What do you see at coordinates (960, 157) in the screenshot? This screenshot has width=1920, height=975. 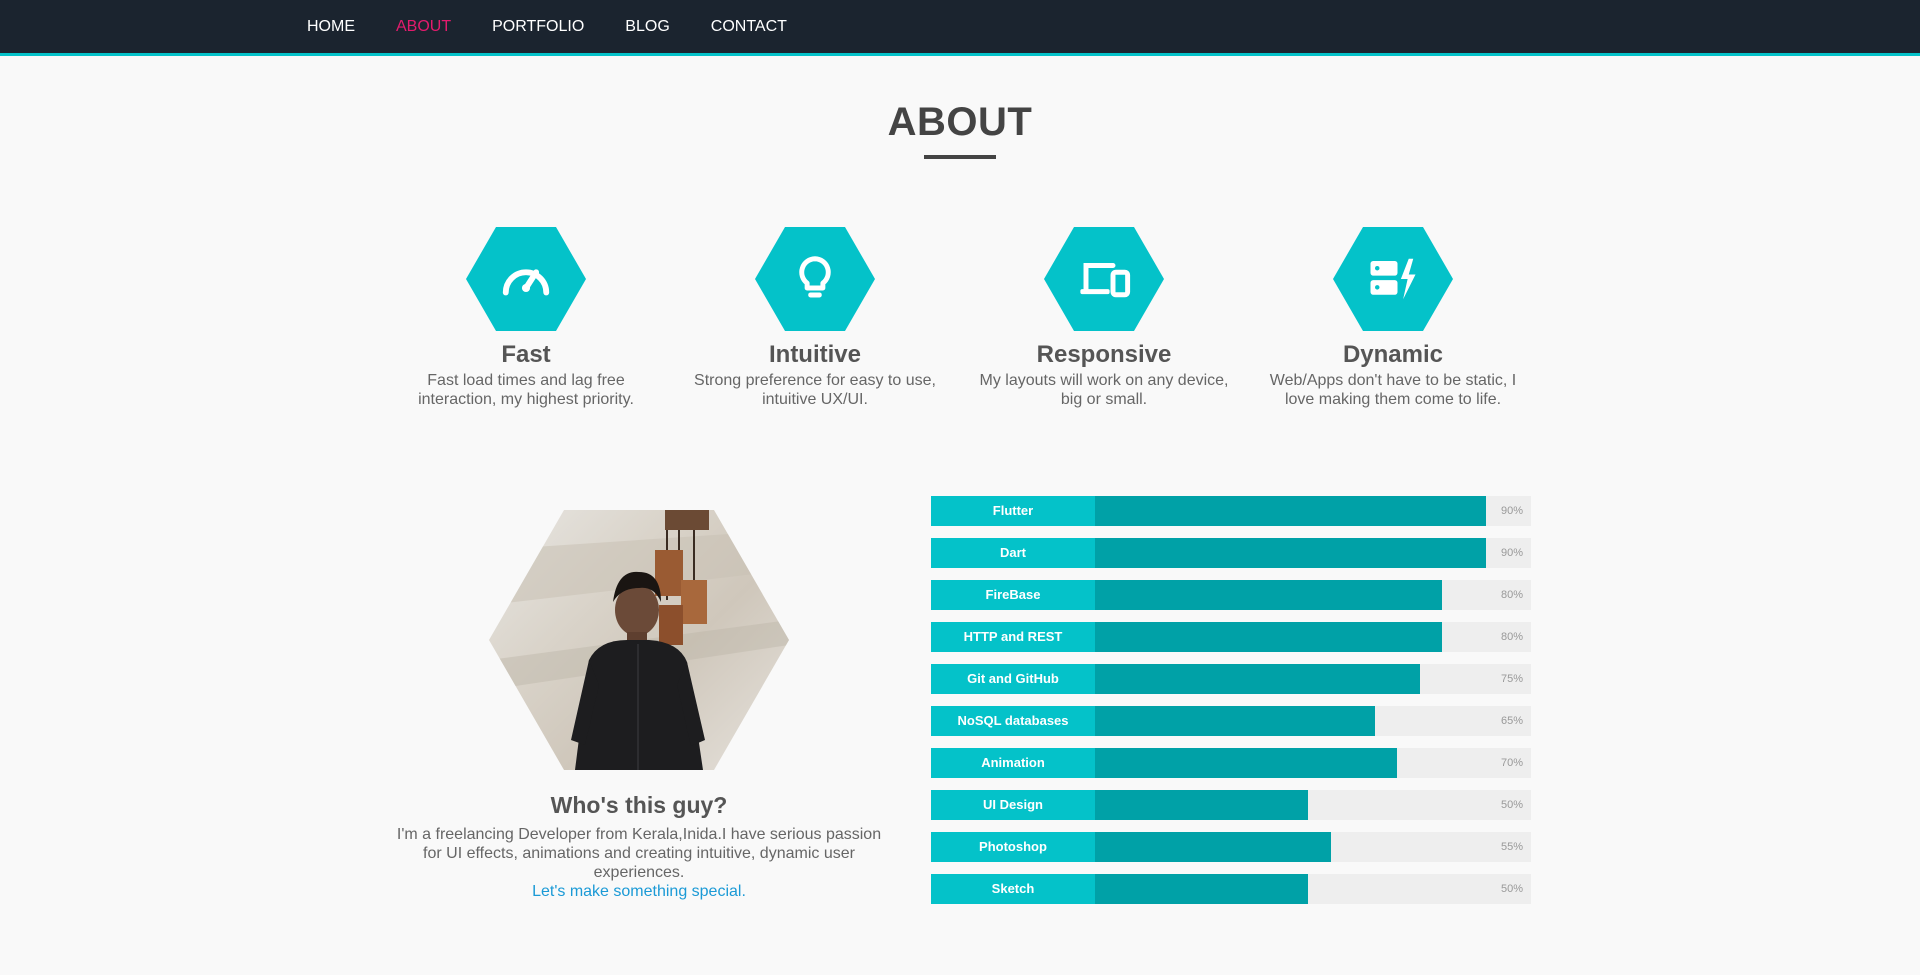 I see `title-underline` at bounding box center [960, 157].